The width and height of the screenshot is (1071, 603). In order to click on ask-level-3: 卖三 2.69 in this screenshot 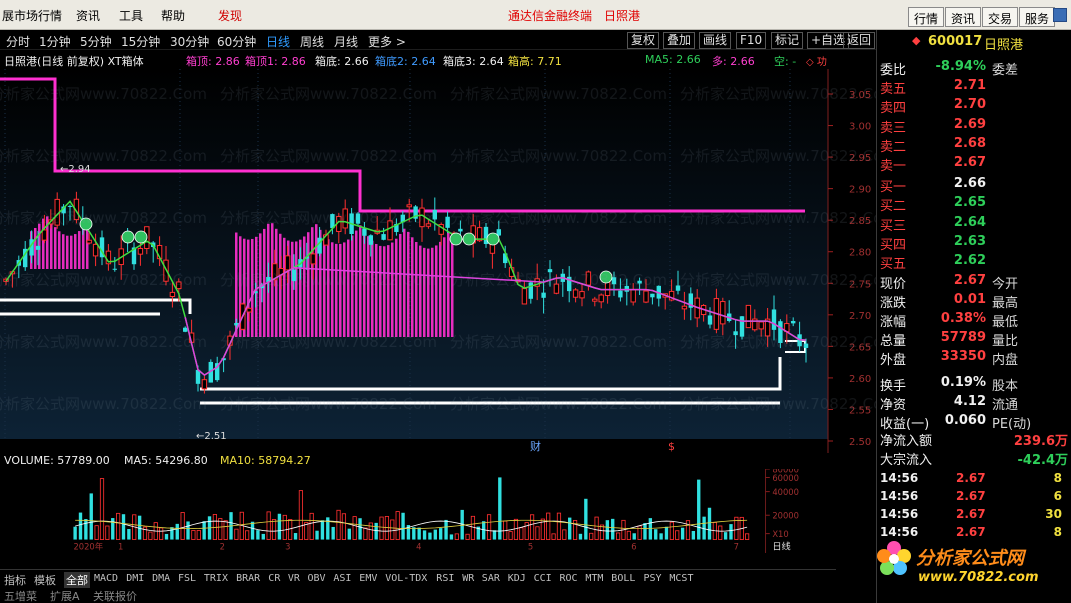, I will do `click(975, 126)`.